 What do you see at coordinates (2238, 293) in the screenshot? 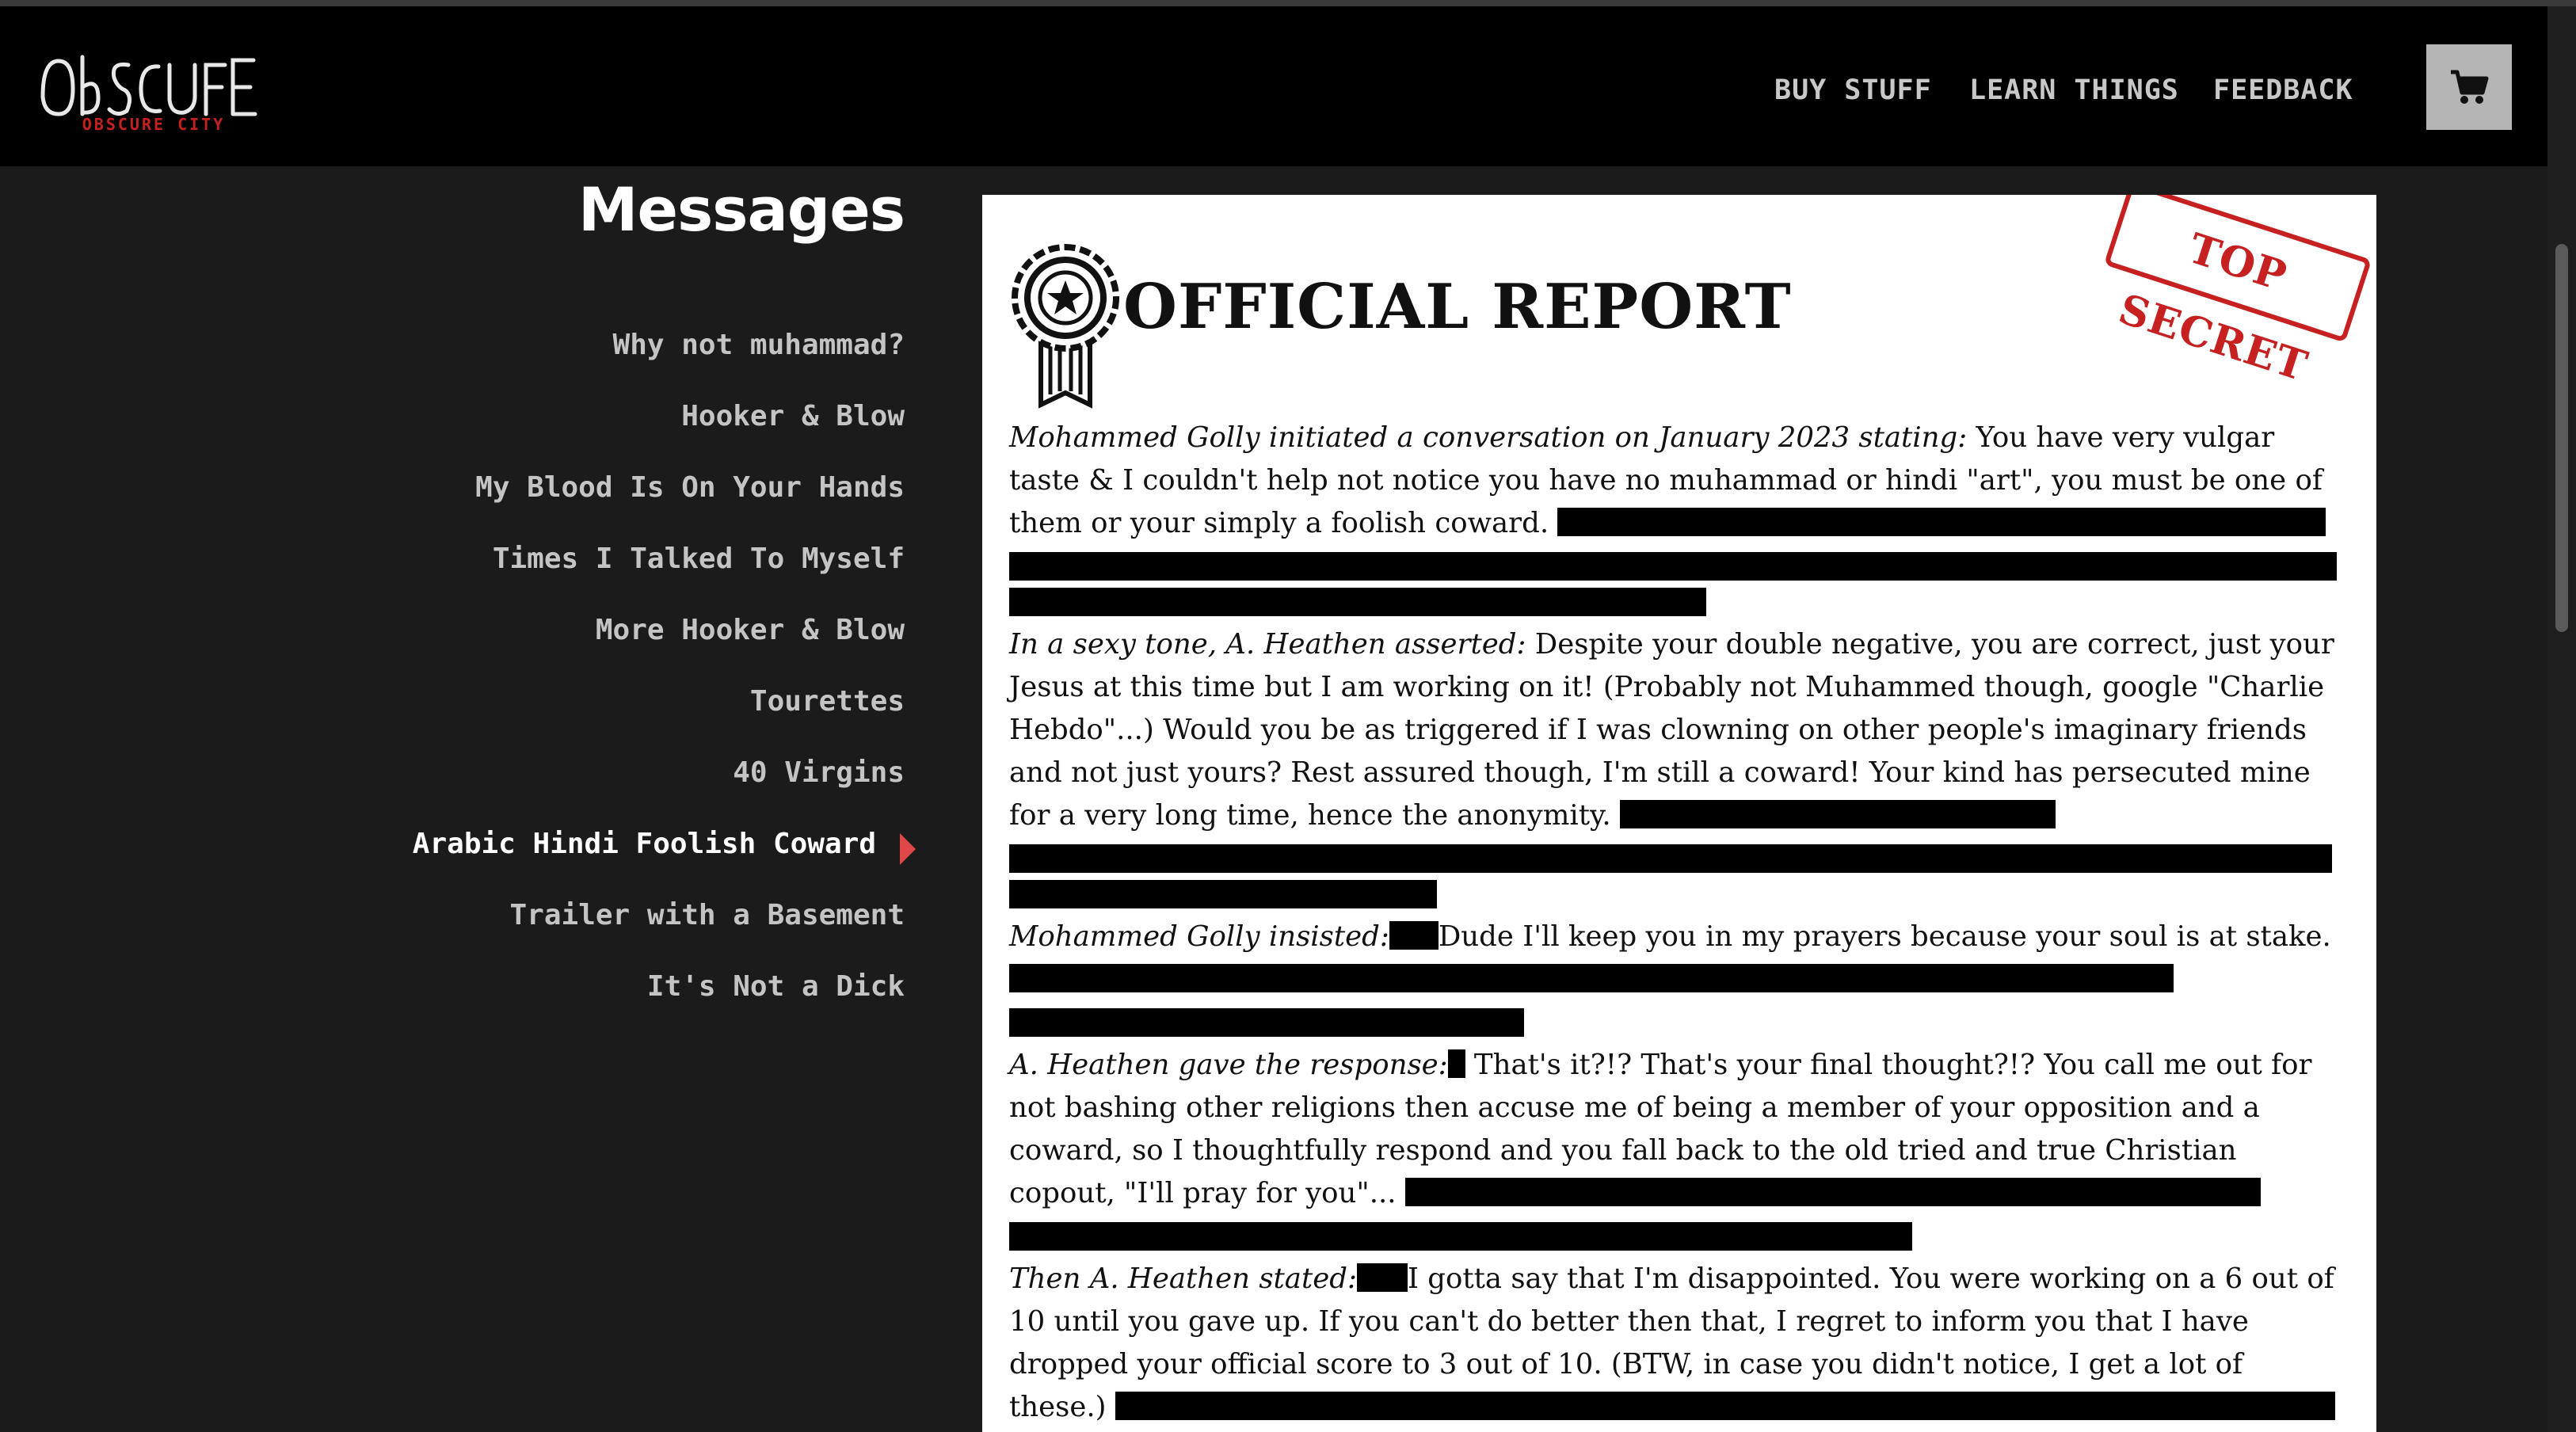
I see `top-secret-stamp: TOP SECRET` at bounding box center [2238, 293].